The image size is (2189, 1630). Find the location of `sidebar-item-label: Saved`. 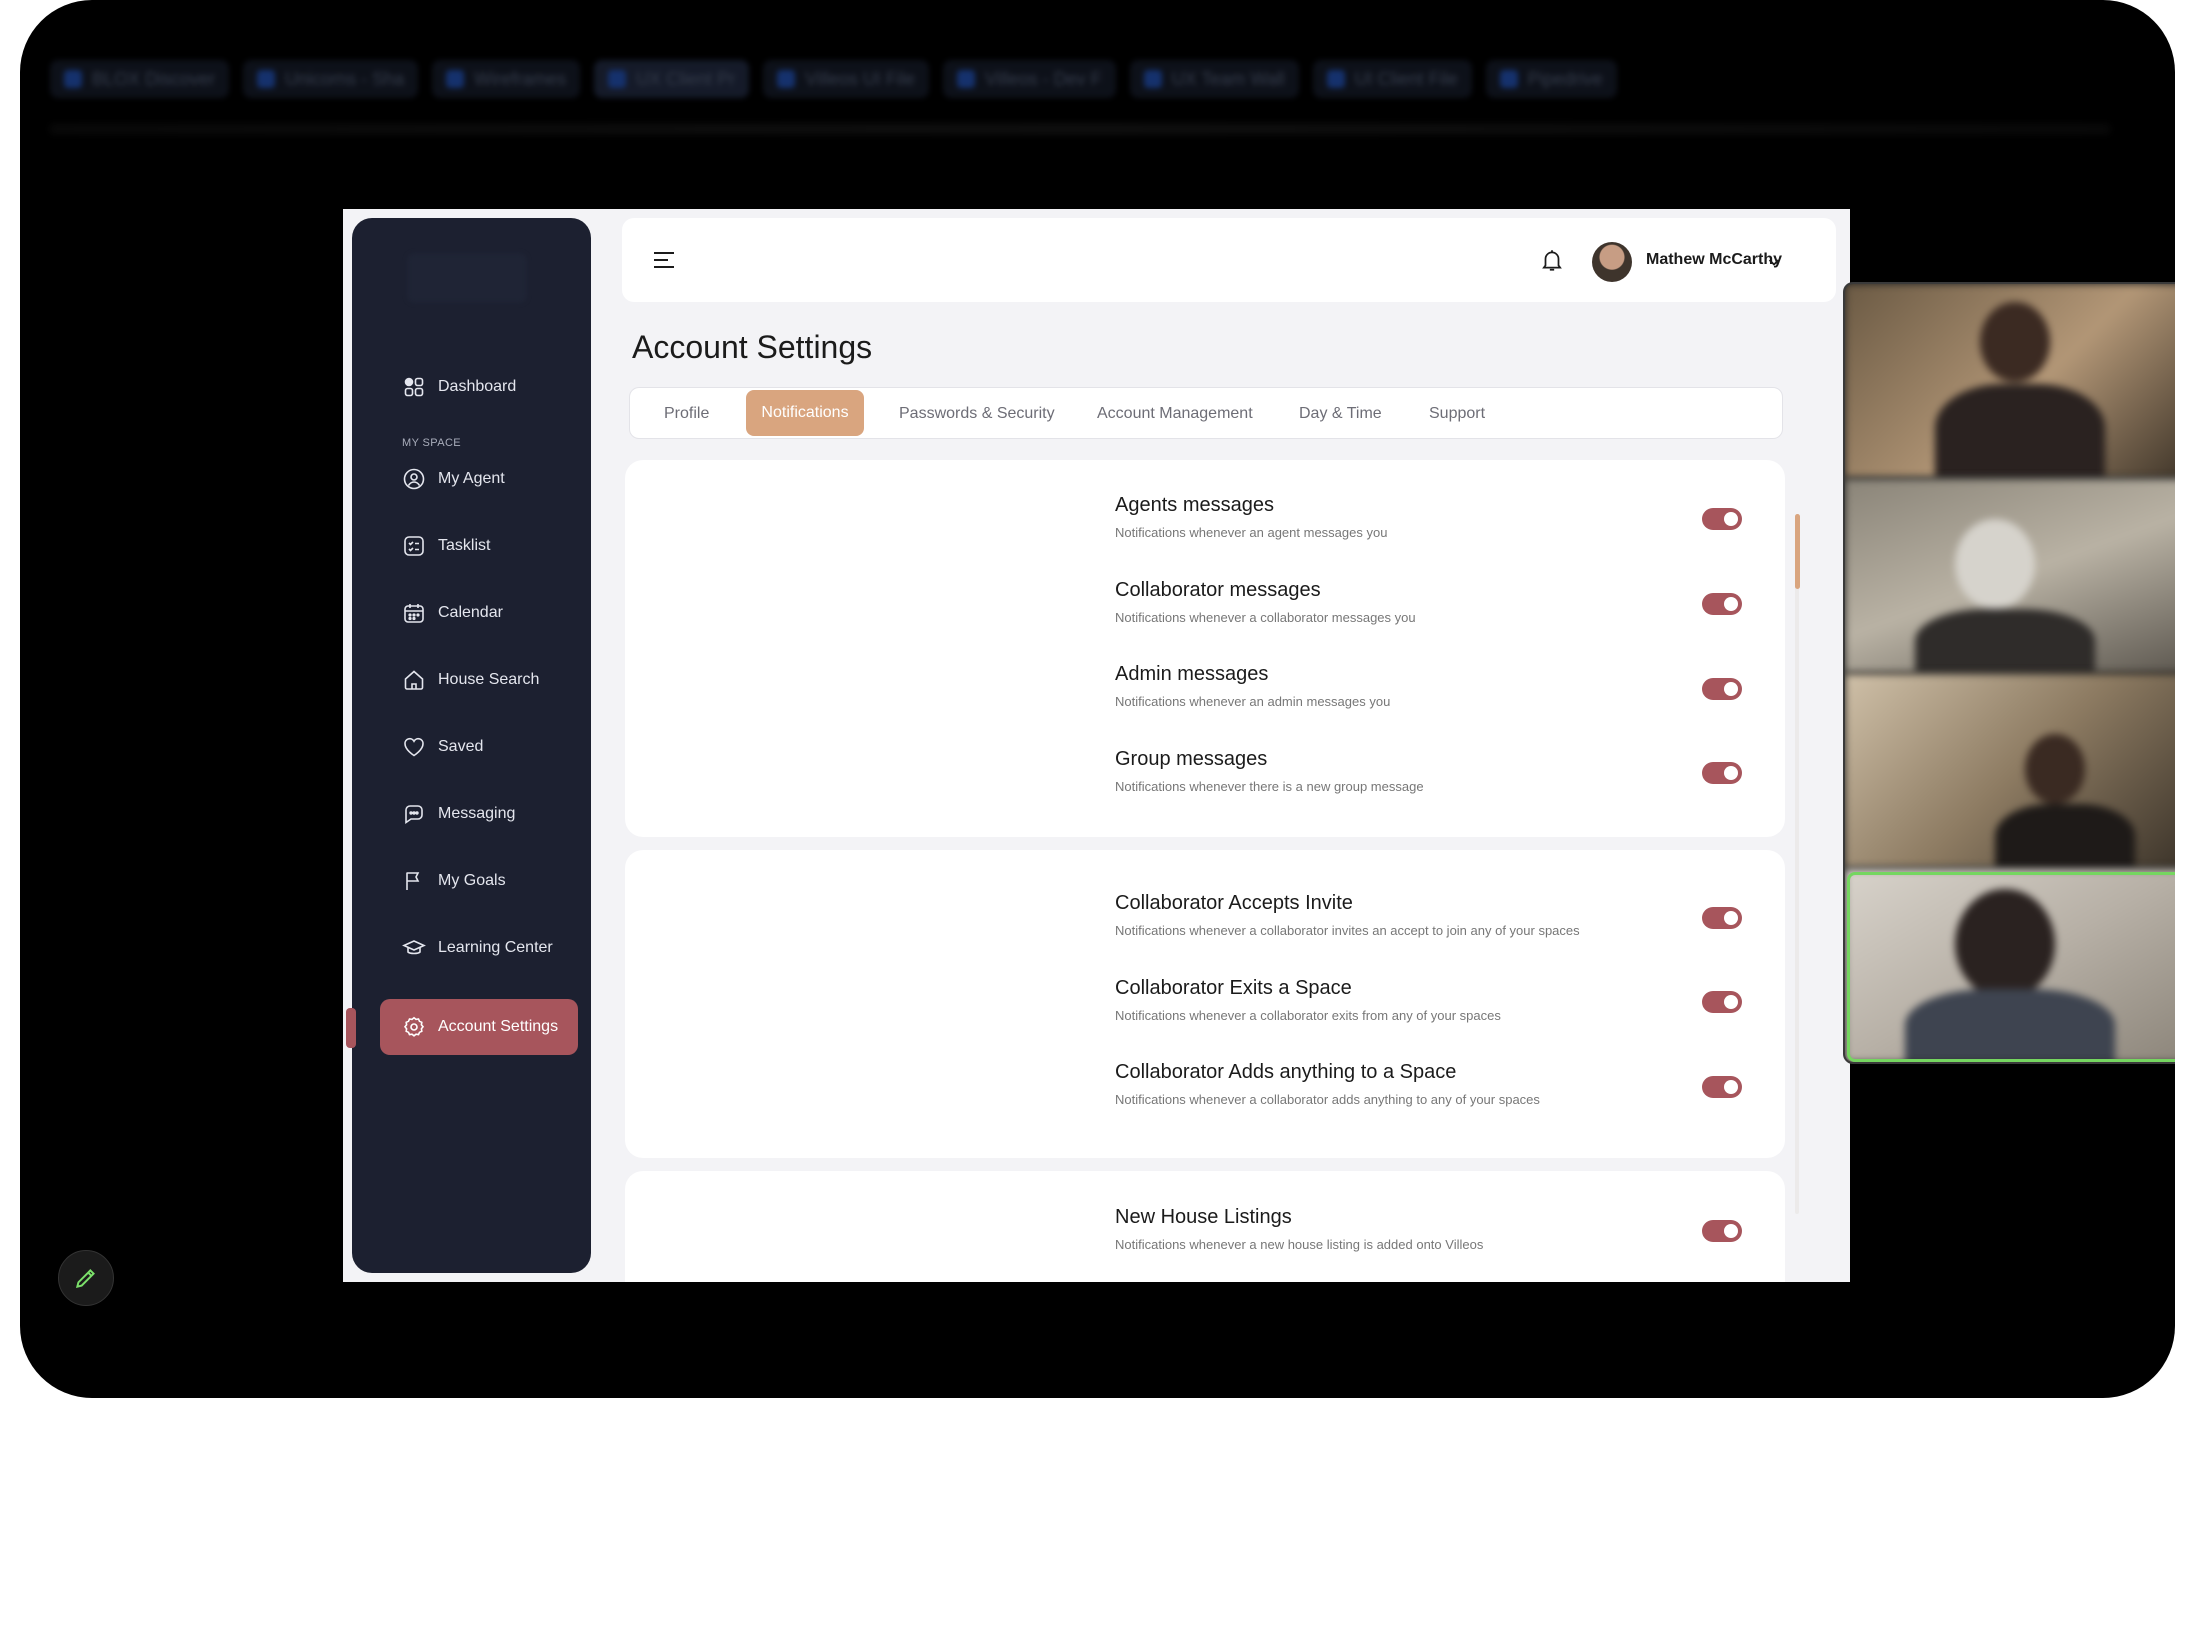

sidebar-item-label: Saved is located at coordinates (461, 746).